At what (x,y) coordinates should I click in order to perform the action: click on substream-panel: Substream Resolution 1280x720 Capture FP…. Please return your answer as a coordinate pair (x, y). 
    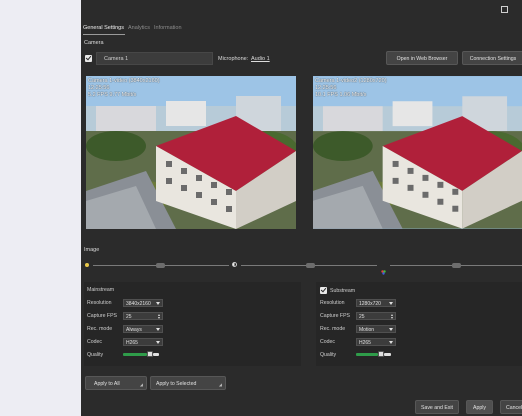
    Looking at the image, I should click on (419, 324).